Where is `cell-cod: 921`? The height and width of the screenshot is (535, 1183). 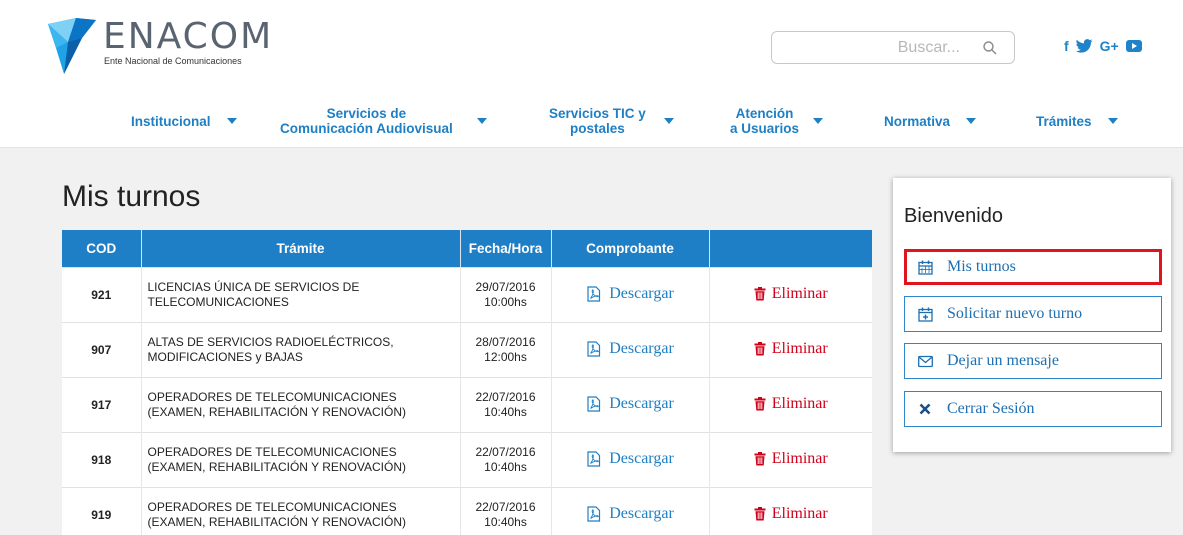
cell-cod: 921 is located at coordinates (102, 294).